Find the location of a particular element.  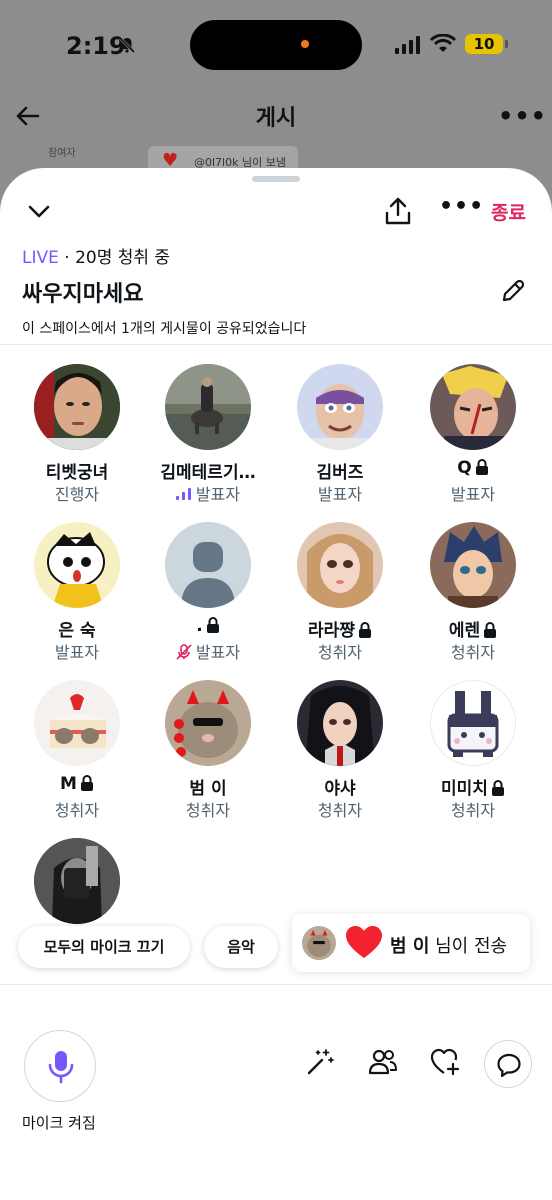

participant is located at coordinates (77, 881).